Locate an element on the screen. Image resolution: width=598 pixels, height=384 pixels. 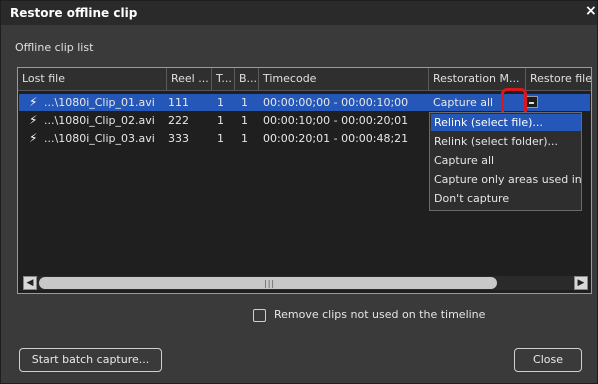
close-button: Close is located at coordinates (548, 360).